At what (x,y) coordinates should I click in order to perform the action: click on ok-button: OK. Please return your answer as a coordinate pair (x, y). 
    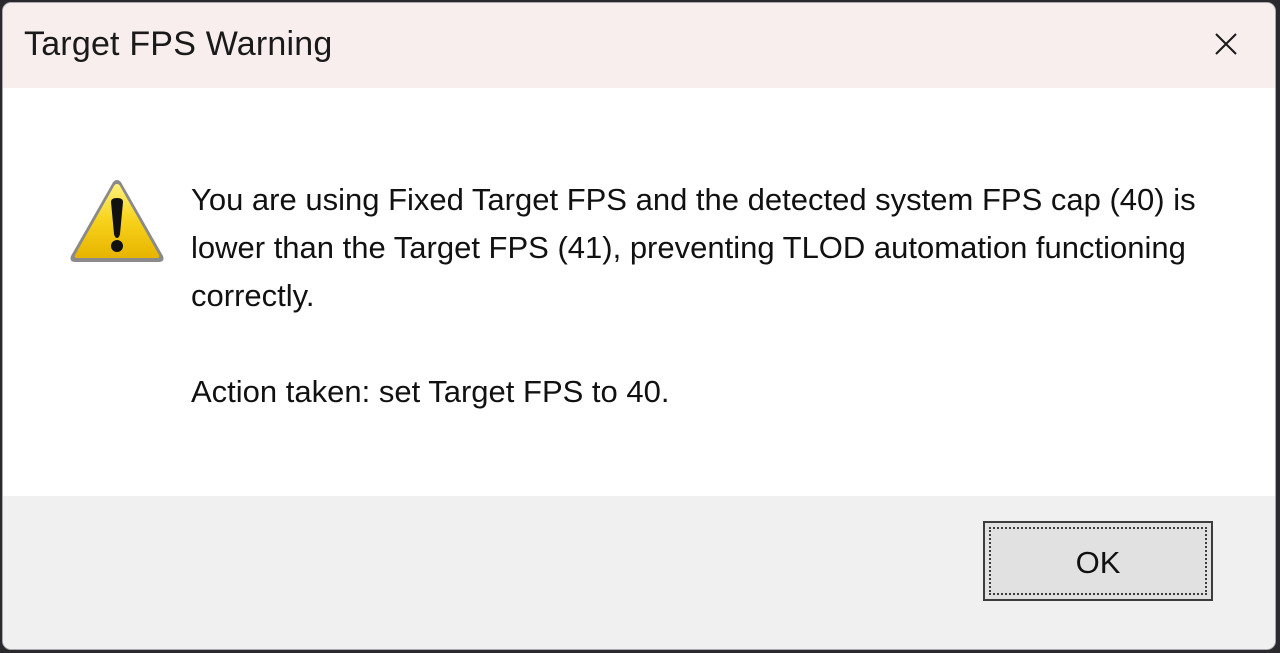
    Looking at the image, I should click on (1098, 561).